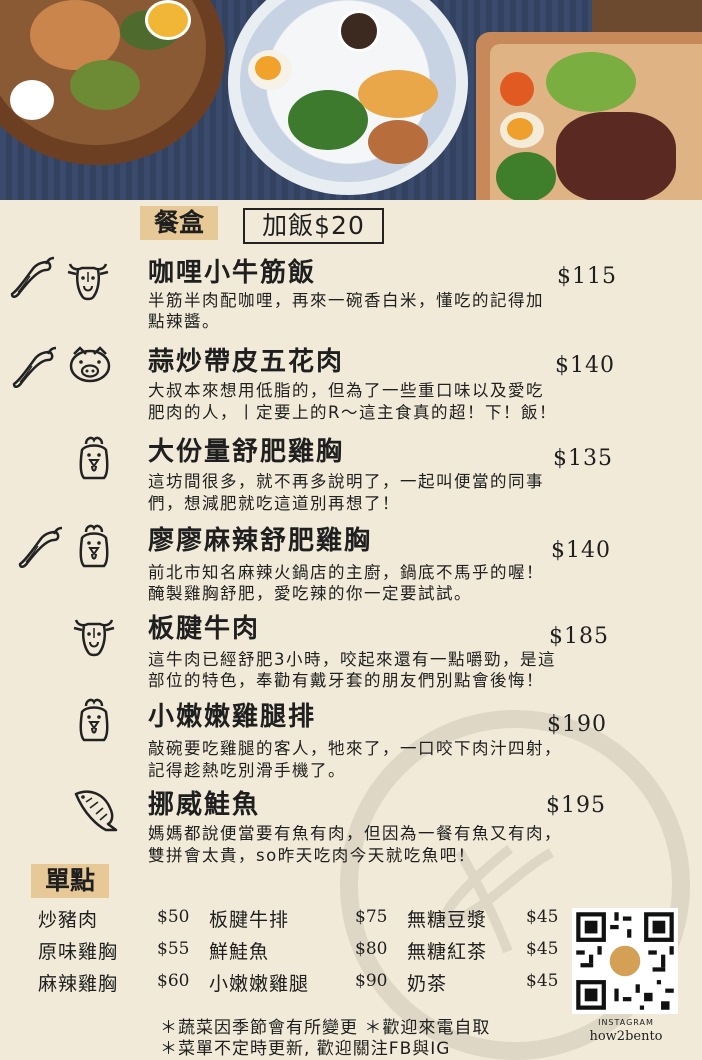 Image resolution: width=702 pixels, height=1060 pixels. What do you see at coordinates (260, 541) in the screenshot?
I see `item-name-spicy-chicken: 廖廖麻辣舒肥雞胸` at bounding box center [260, 541].